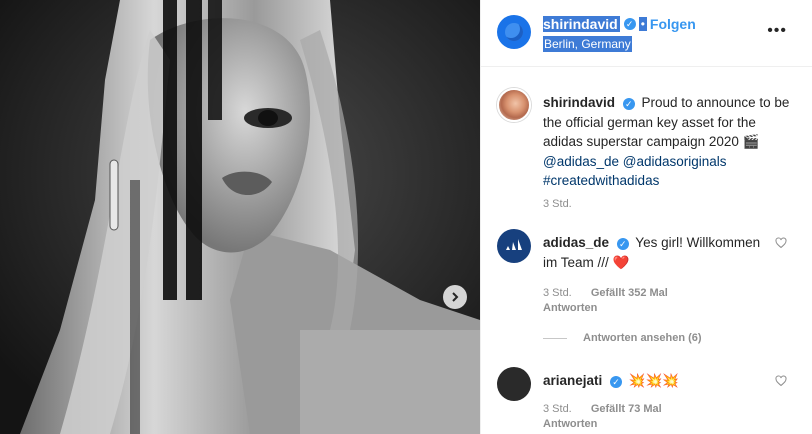 The image size is (812, 434). Describe the element at coordinates (514, 32) in the screenshot. I see `author-avatar` at that location.